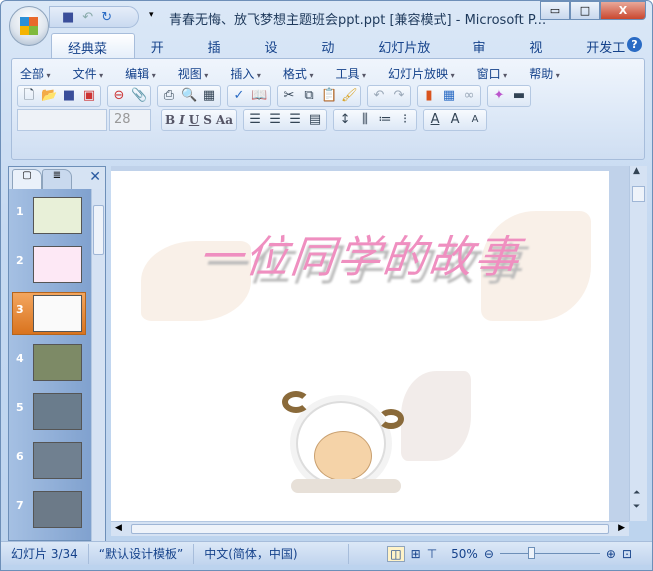 The width and height of the screenshot is (653, 571). What do you see at coordinates (499, 96) in the screenshot?
I see `styles-icon: ✦` at bounding box center [499, 96].